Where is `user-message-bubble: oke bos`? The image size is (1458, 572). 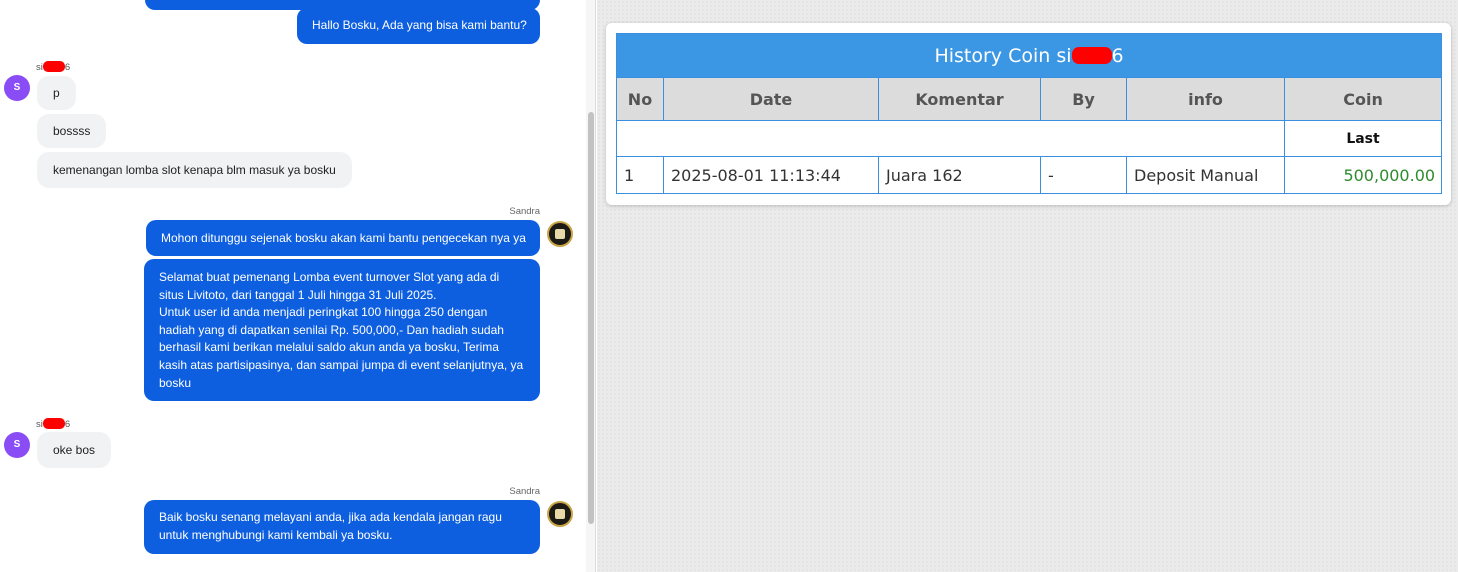
user-message-bubble: oke bos is located at coordinates (74, 450).